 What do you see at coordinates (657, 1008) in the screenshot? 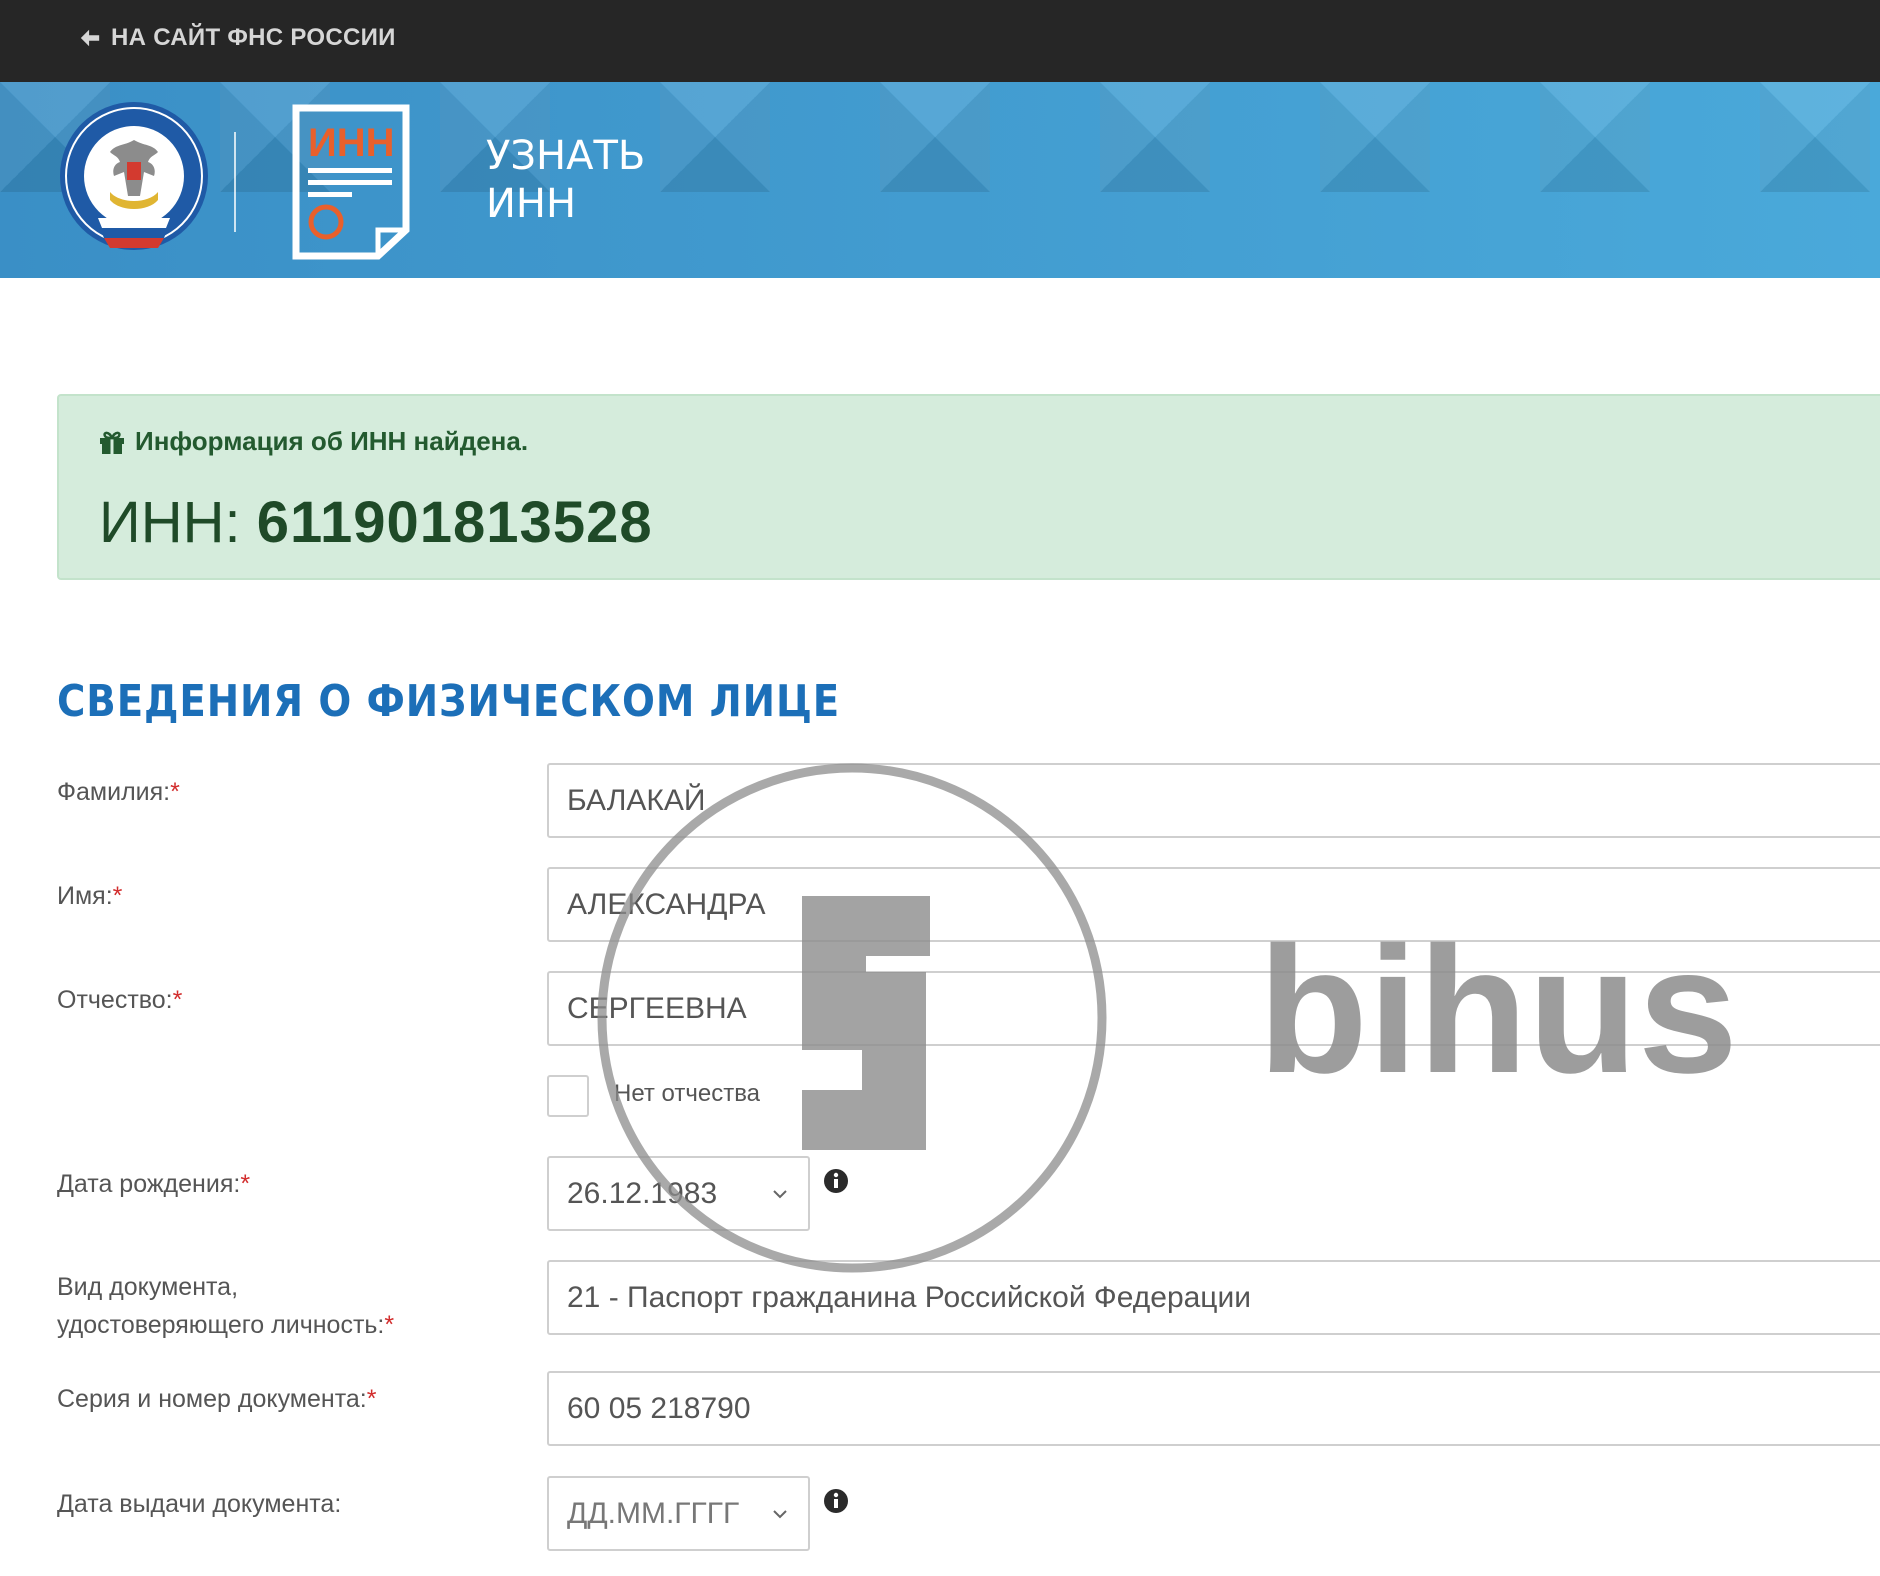
I see `patronymic-input-value: СЕРГЕЕВНА` at bounding box center [657, 1008].